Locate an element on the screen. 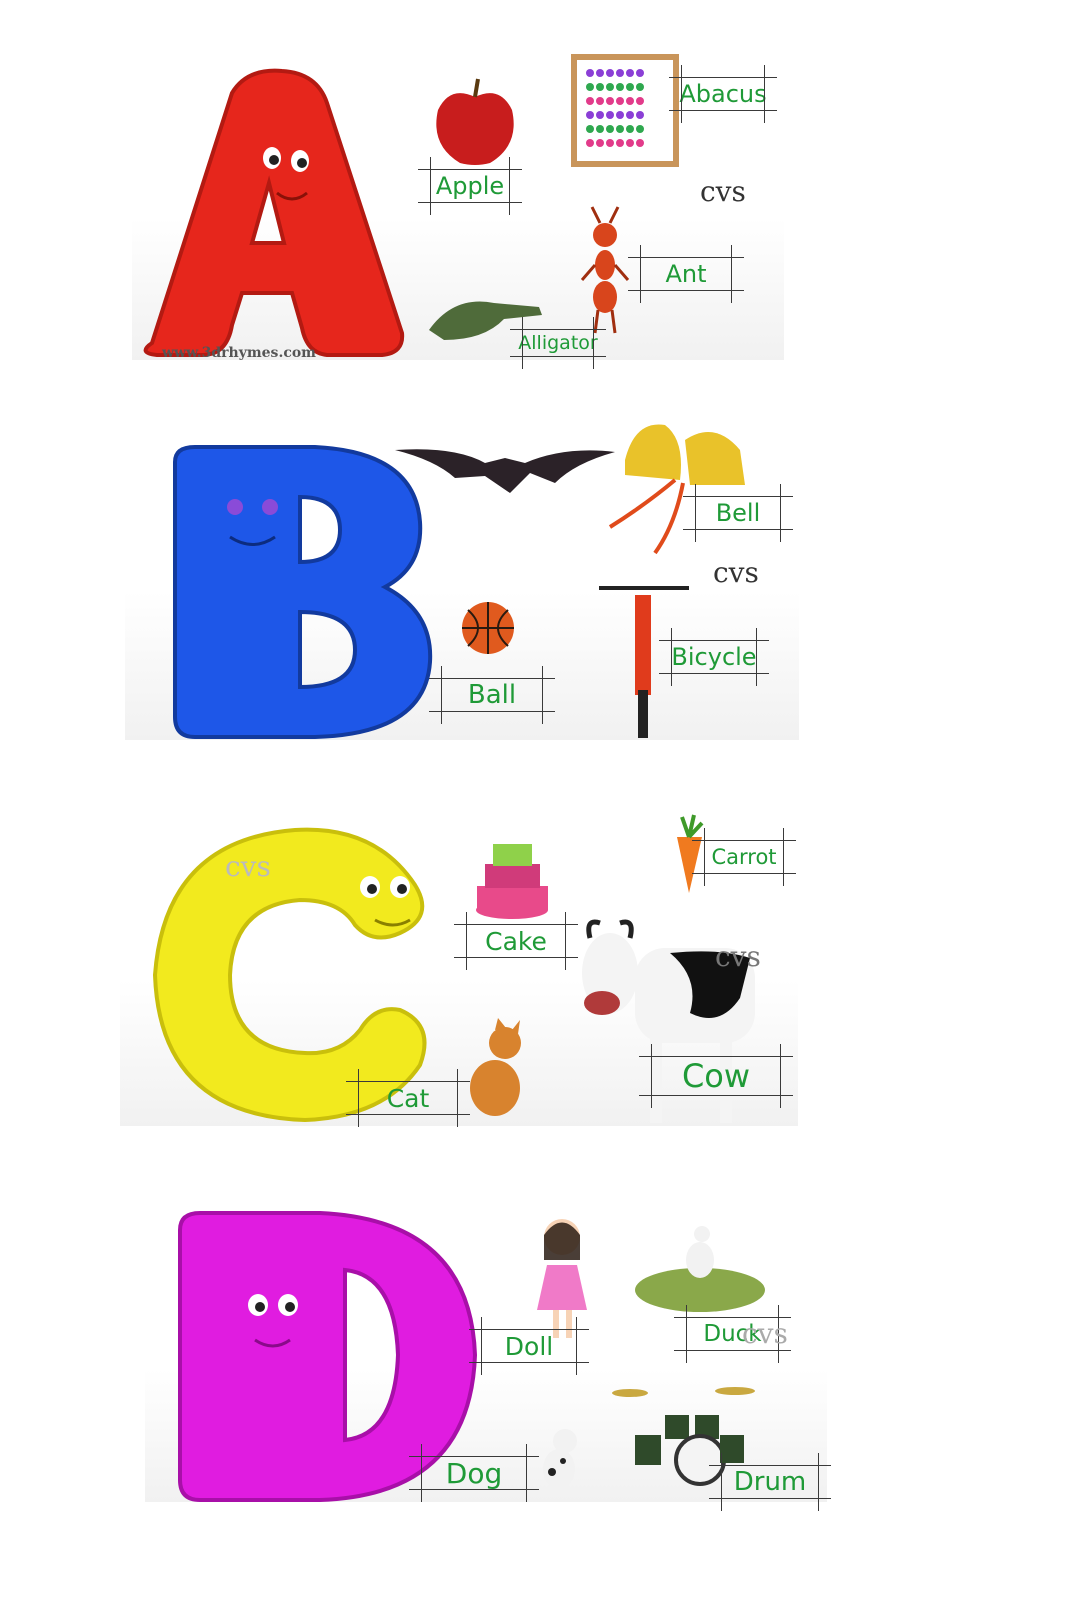  bat-image is located at coordinates (505, 471).